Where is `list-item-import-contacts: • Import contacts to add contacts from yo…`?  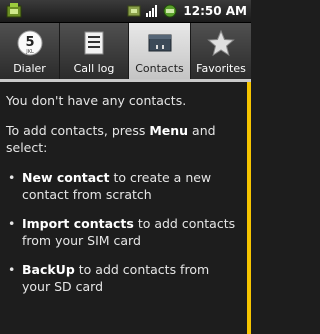
list-item-import-contacts: • Import contacts to add contacts from yo… is located at coordinates (122, 232).